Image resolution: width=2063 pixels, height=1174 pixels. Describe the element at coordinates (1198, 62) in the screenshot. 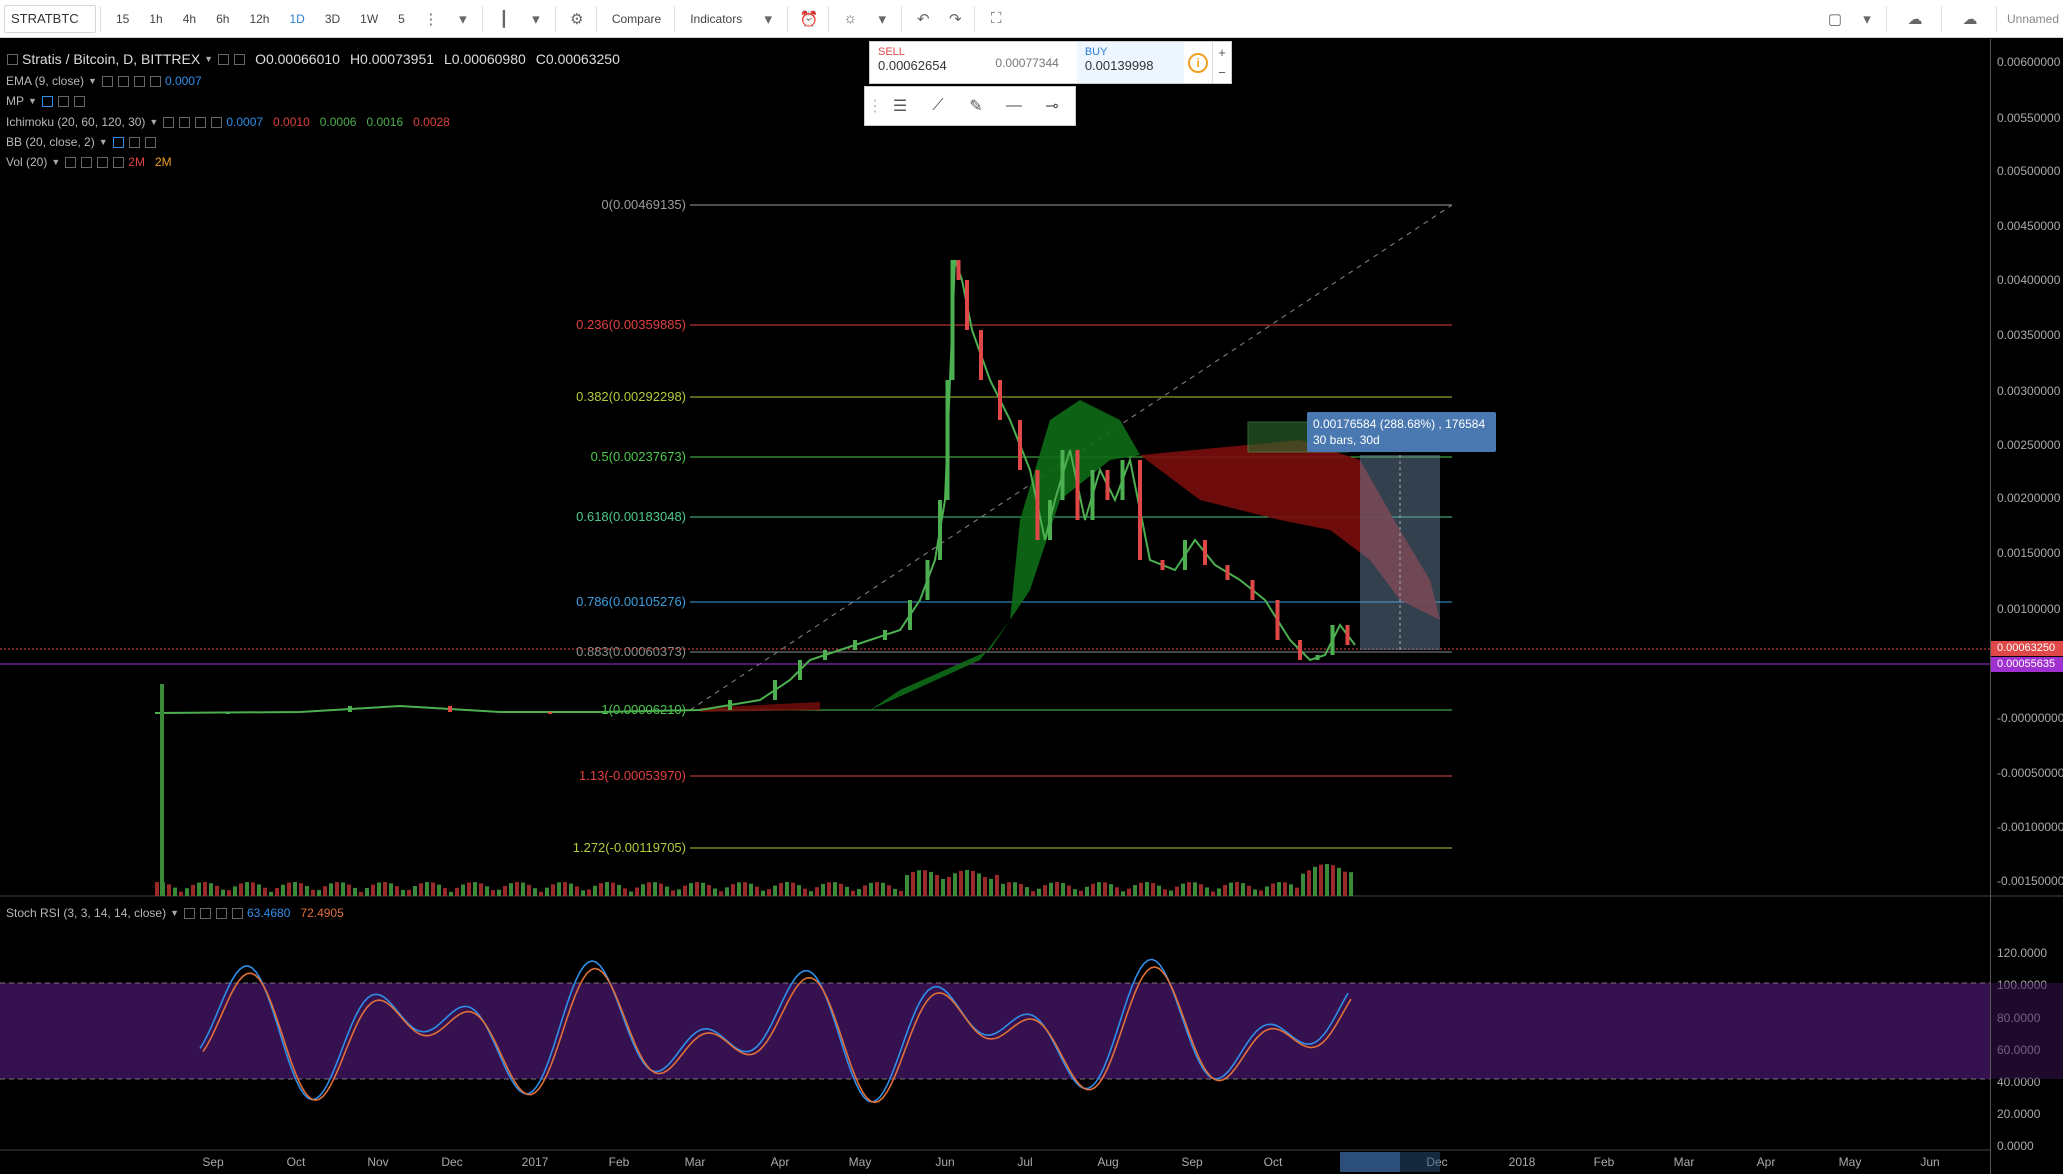

I see `info-button: i` at that location.